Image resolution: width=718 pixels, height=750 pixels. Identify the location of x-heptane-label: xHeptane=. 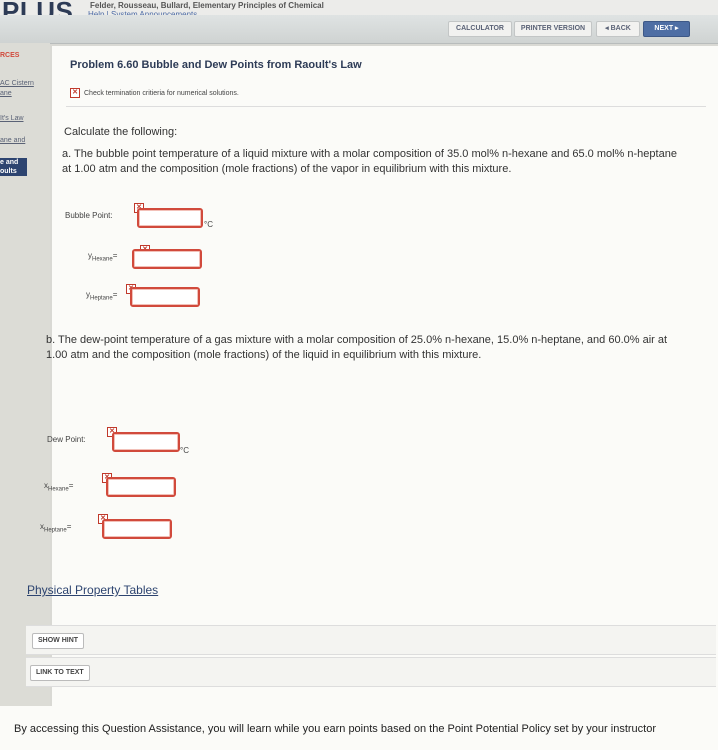
(56, 528).